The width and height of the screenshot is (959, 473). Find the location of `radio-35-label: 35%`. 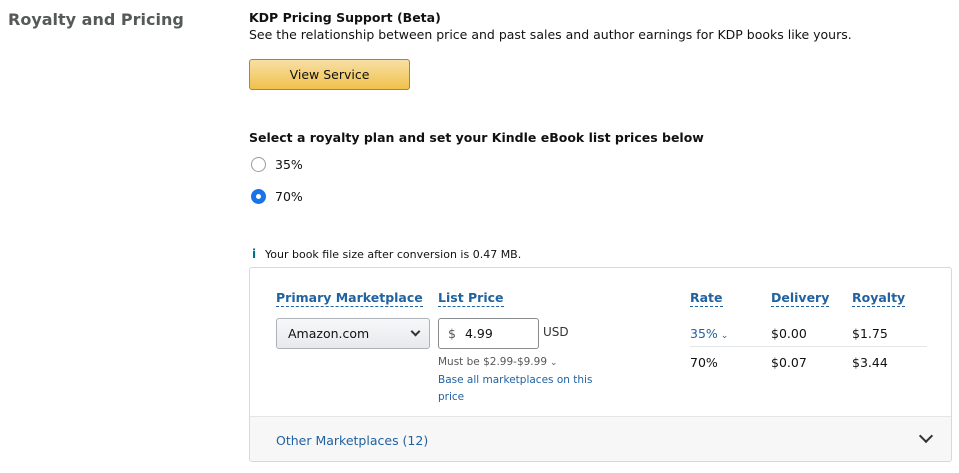

radio-35-label: 35% is located at coordinates (289, 164).